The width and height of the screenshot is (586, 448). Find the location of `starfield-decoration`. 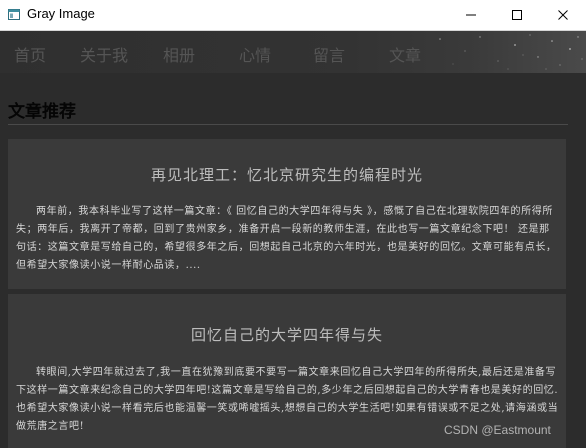

starfield-decoration is located at coordinates (511, 52).